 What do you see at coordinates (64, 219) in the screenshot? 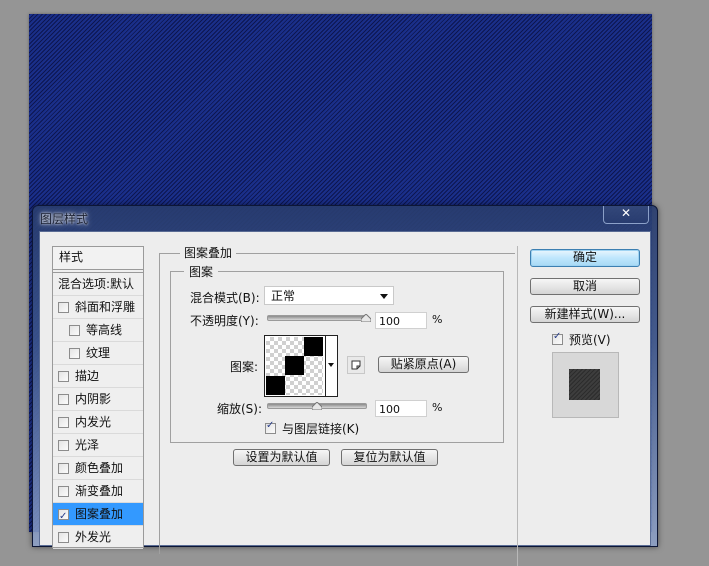
I see `dialog-title: 图层样式` at bounding box center [64, 219].